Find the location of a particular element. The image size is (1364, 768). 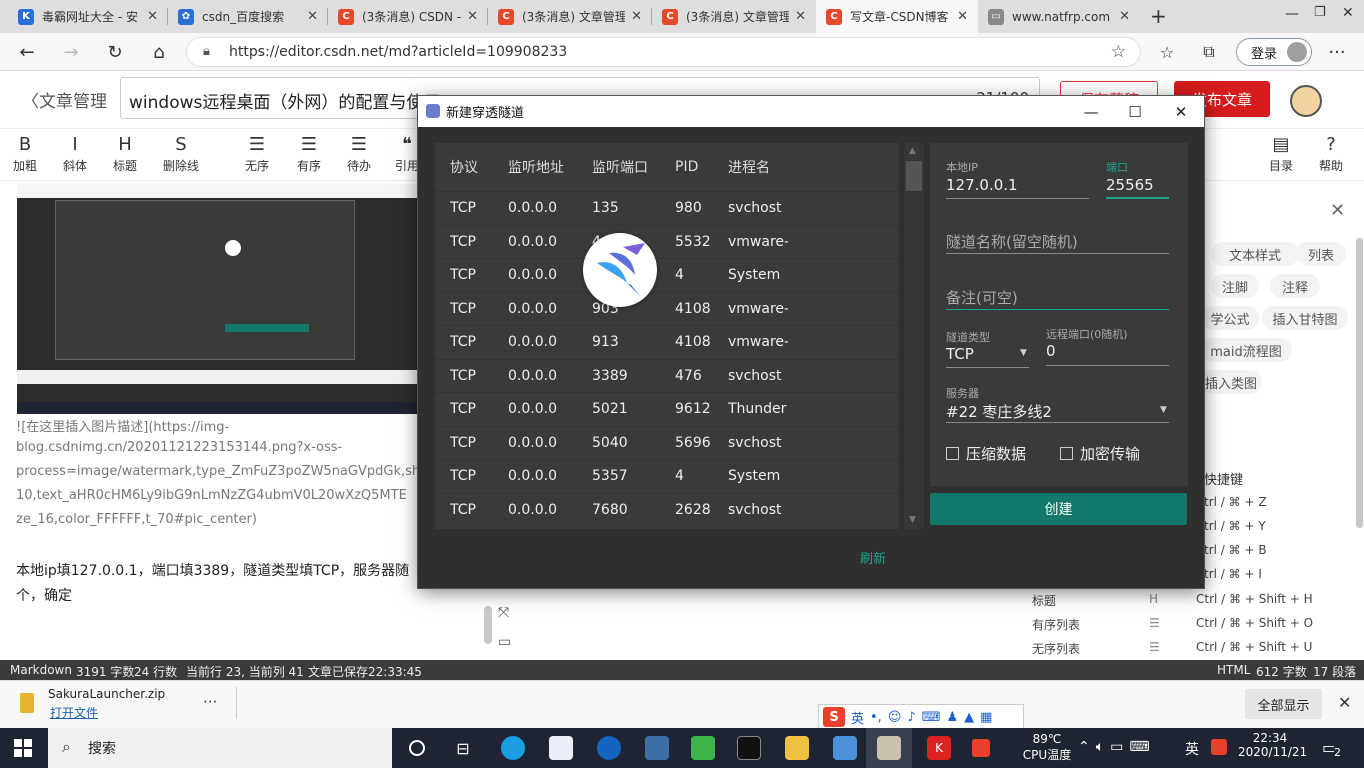

anime-app-icon is located at coordinates (889, 748).